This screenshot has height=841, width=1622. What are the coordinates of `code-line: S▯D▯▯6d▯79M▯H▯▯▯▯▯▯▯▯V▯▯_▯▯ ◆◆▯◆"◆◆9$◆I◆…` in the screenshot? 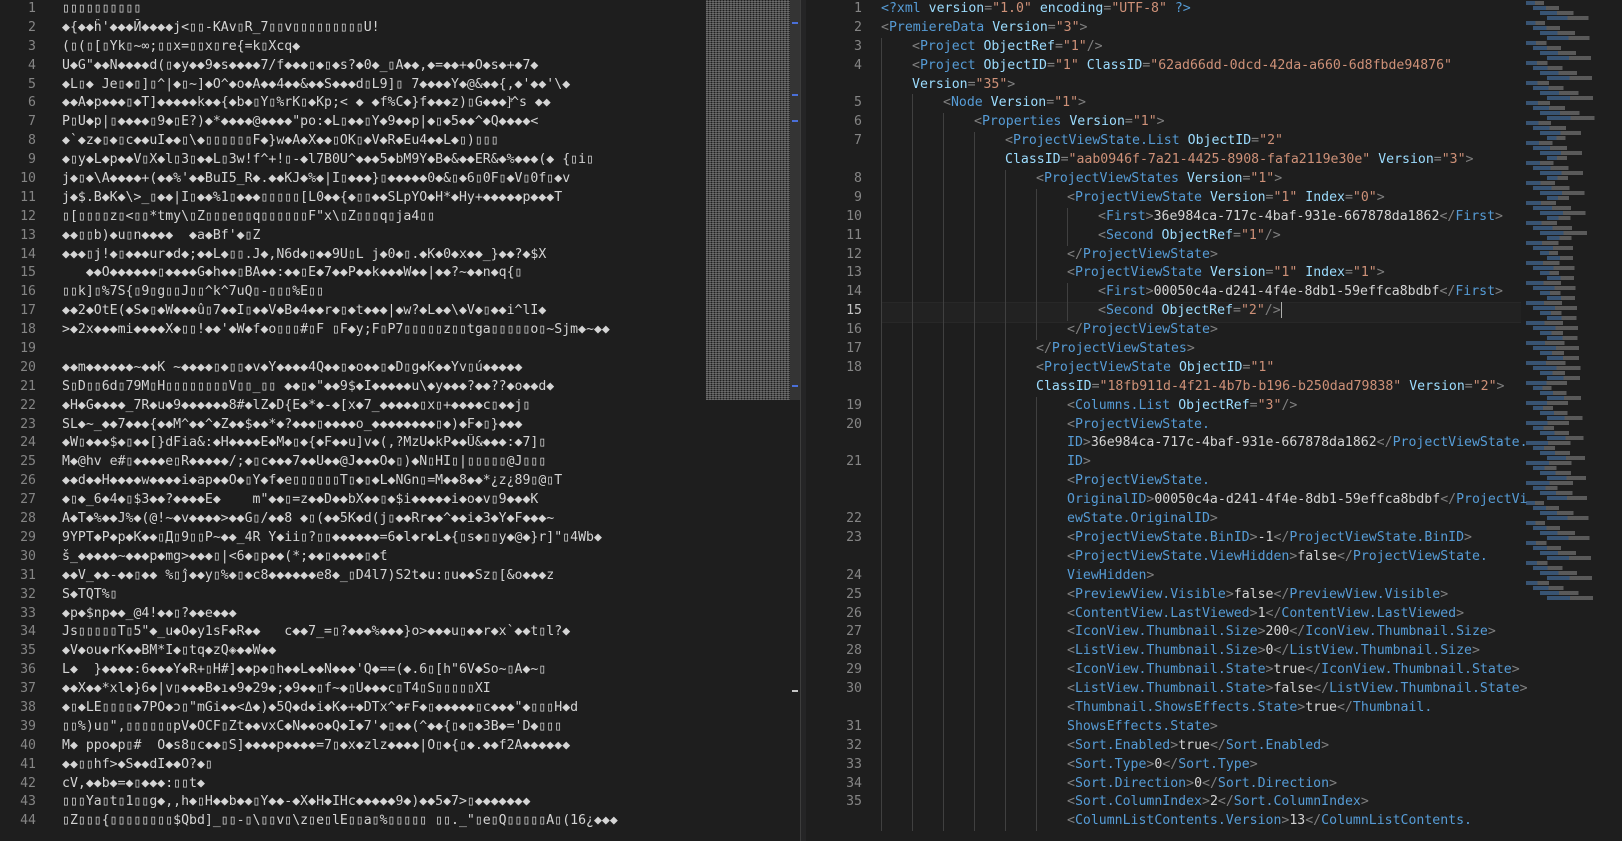 It's located at (383, 387).